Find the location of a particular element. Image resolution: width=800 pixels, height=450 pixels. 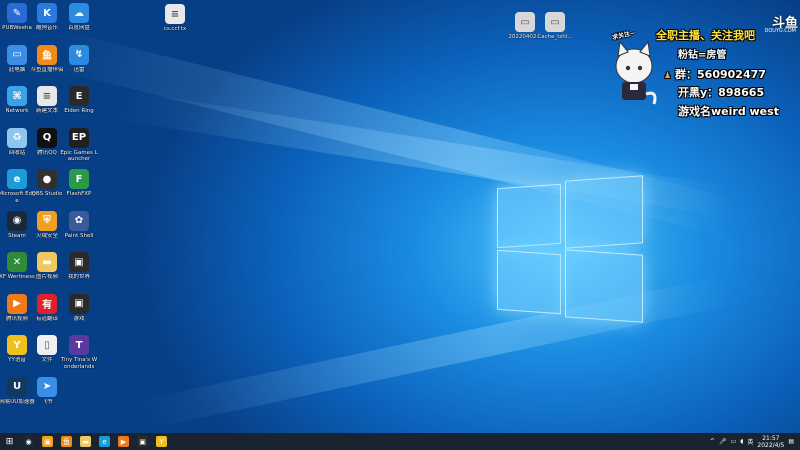

yy-icon: Y is located at coordinates (17, 345).